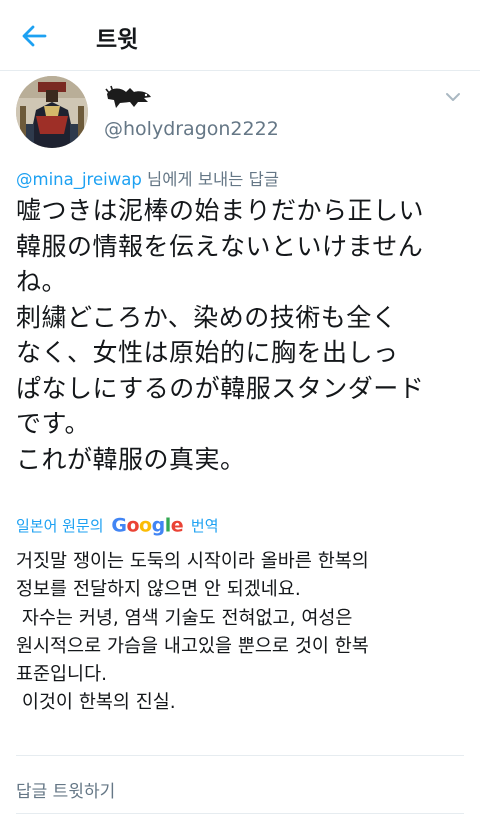  I want to click on avatar, so click(52, 112).